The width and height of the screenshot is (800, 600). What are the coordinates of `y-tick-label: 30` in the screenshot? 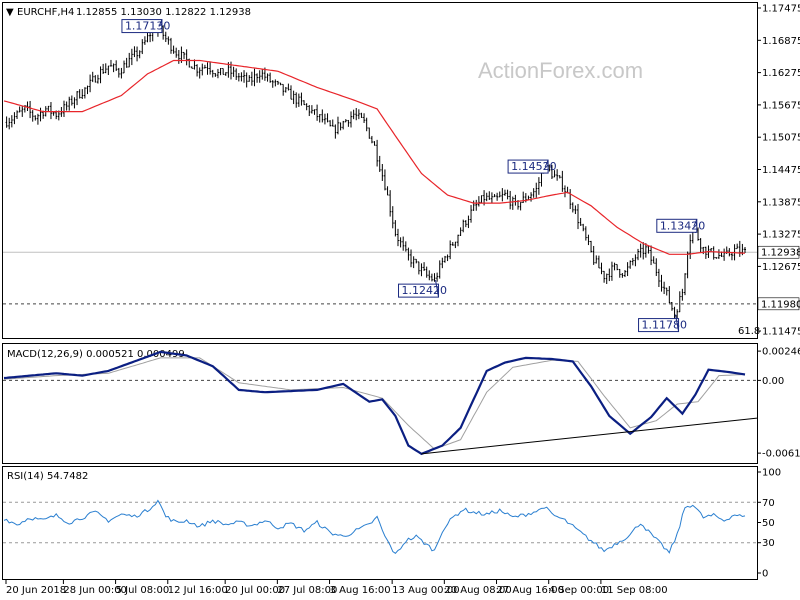 It's located at (768, 543).